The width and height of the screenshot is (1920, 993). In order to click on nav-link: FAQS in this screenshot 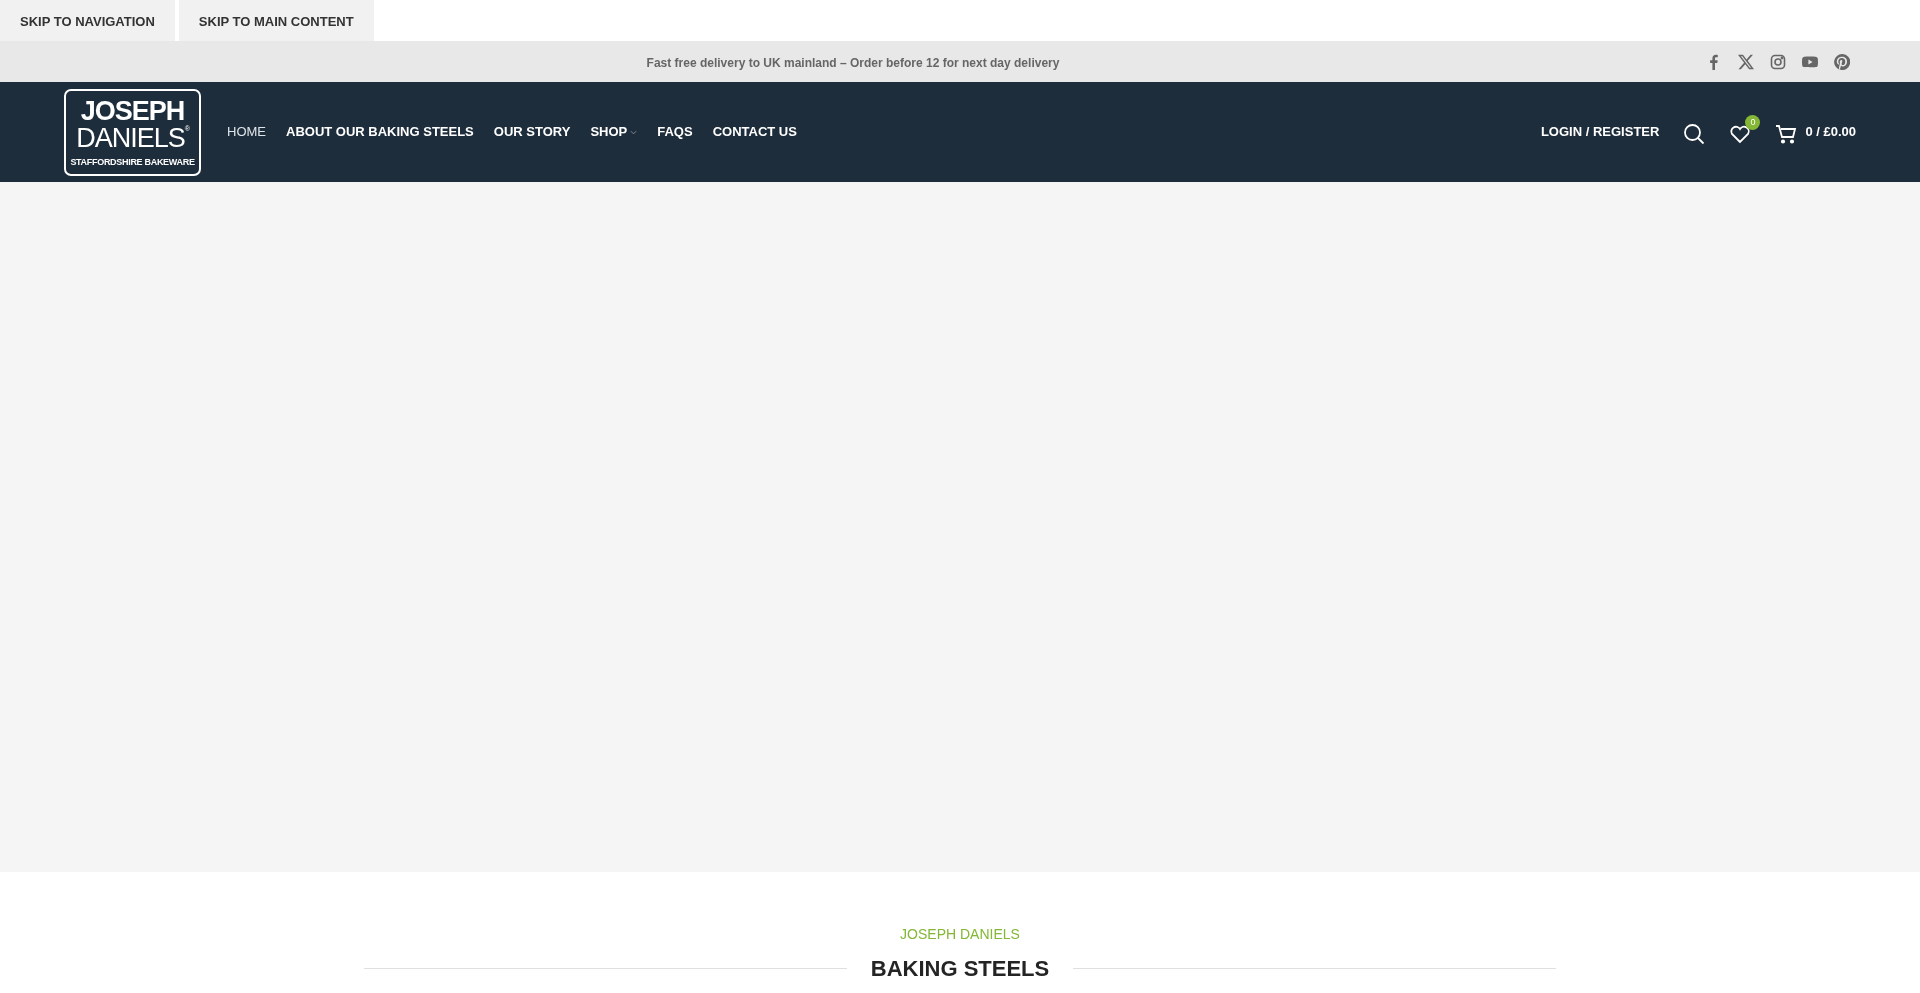, I will do `click(675, 132)`.